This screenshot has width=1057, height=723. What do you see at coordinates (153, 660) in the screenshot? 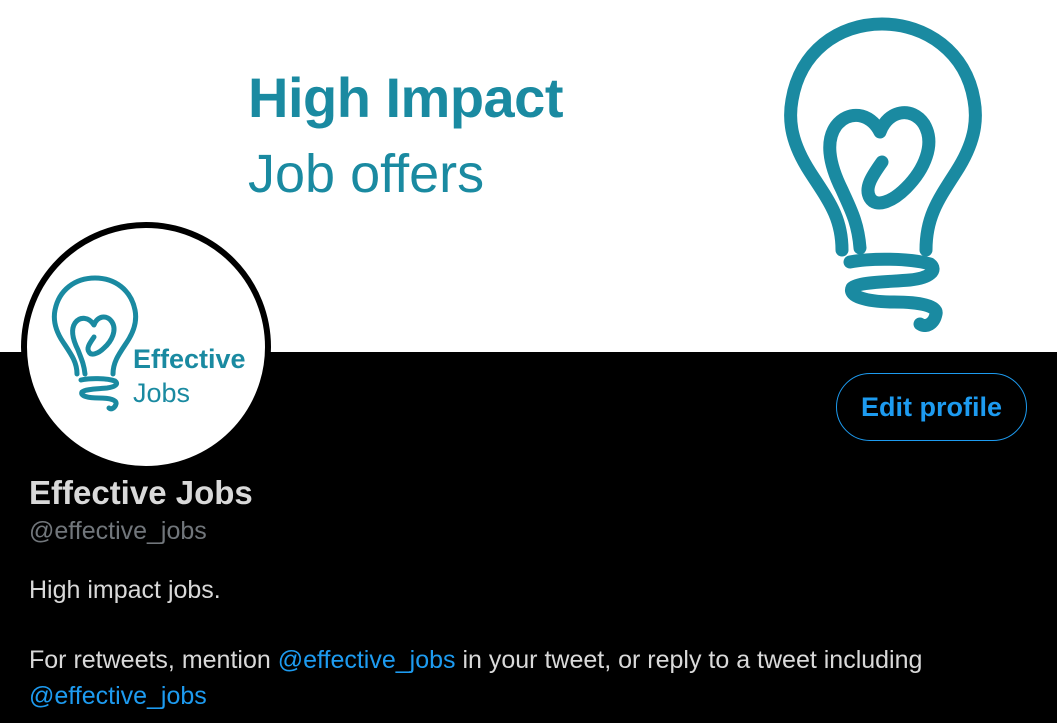
I see `bio-text: For retweets, mention` at bounding box center [153, 660].